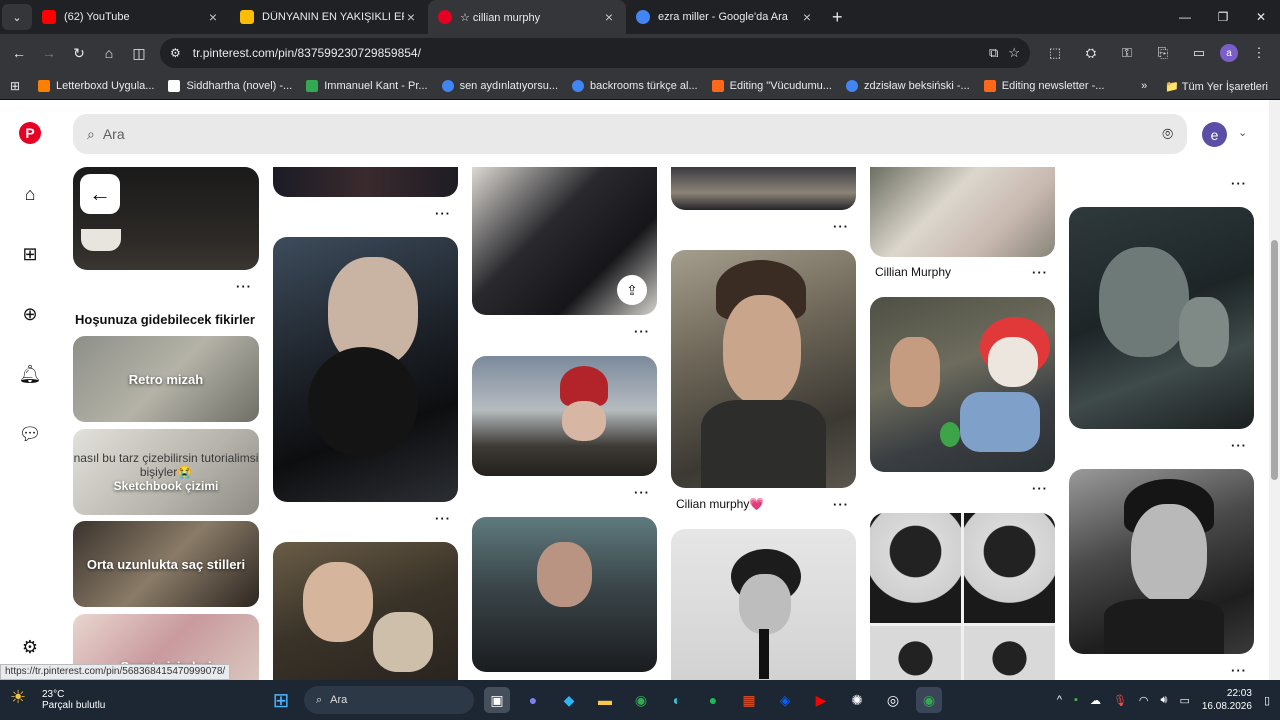  Describe the element at coordinates (131, 17) in the screenshot. I see `tab-youtube: (62) YouTube ×` at that location.